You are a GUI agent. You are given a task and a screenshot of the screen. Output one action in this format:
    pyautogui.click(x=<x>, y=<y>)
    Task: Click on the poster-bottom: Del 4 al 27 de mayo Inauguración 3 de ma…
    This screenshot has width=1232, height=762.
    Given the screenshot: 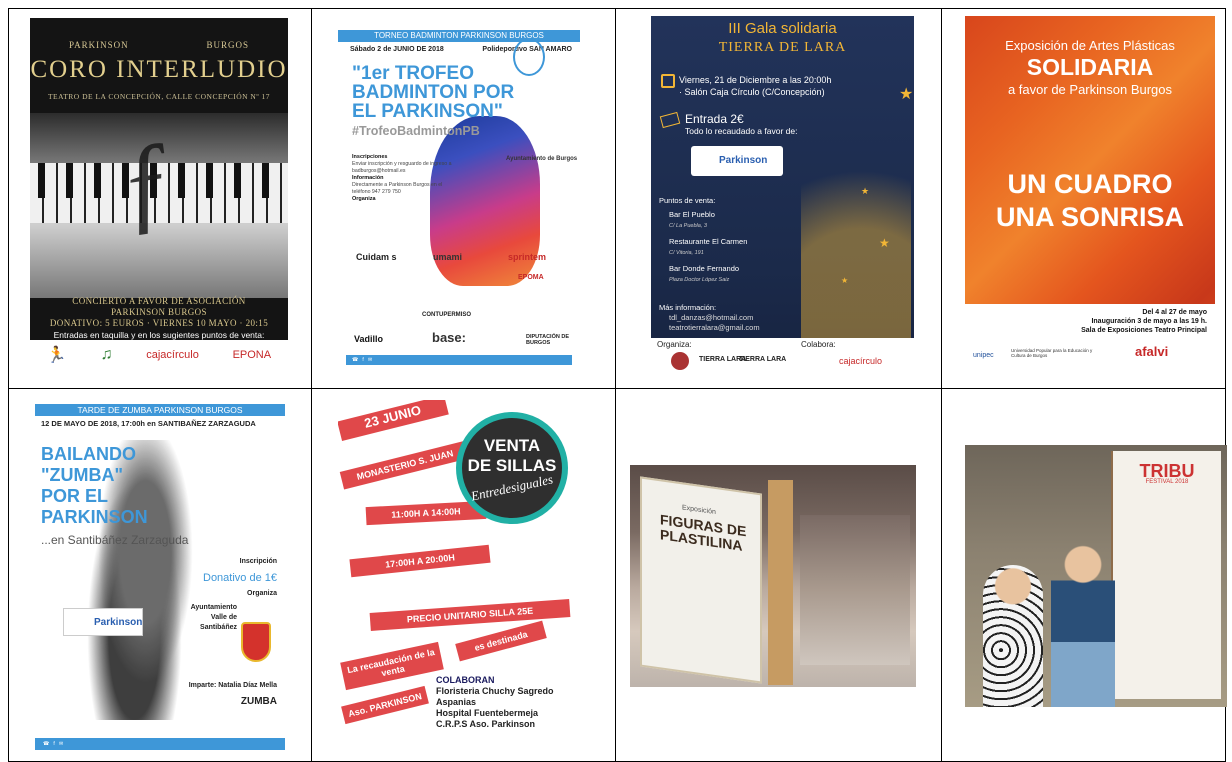 What is the action you would take?
    pyautogui.click(x=1090, y=340)
    